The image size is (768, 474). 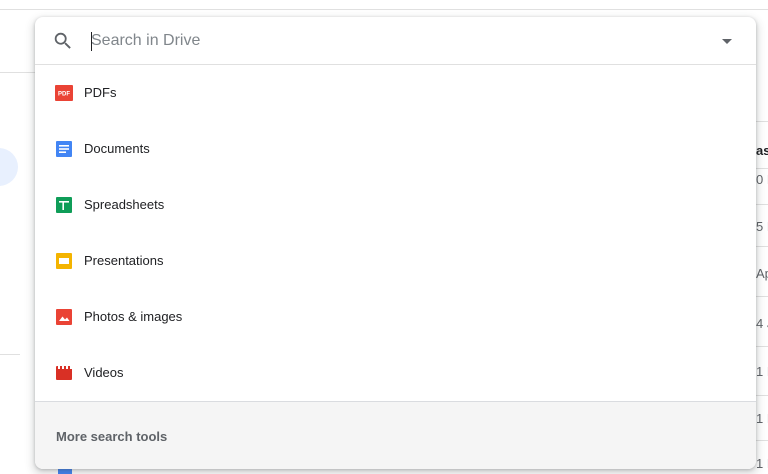 I want to click on file-type-item-spreadsheets: Spreadsheets, so click(x=395, y=205).